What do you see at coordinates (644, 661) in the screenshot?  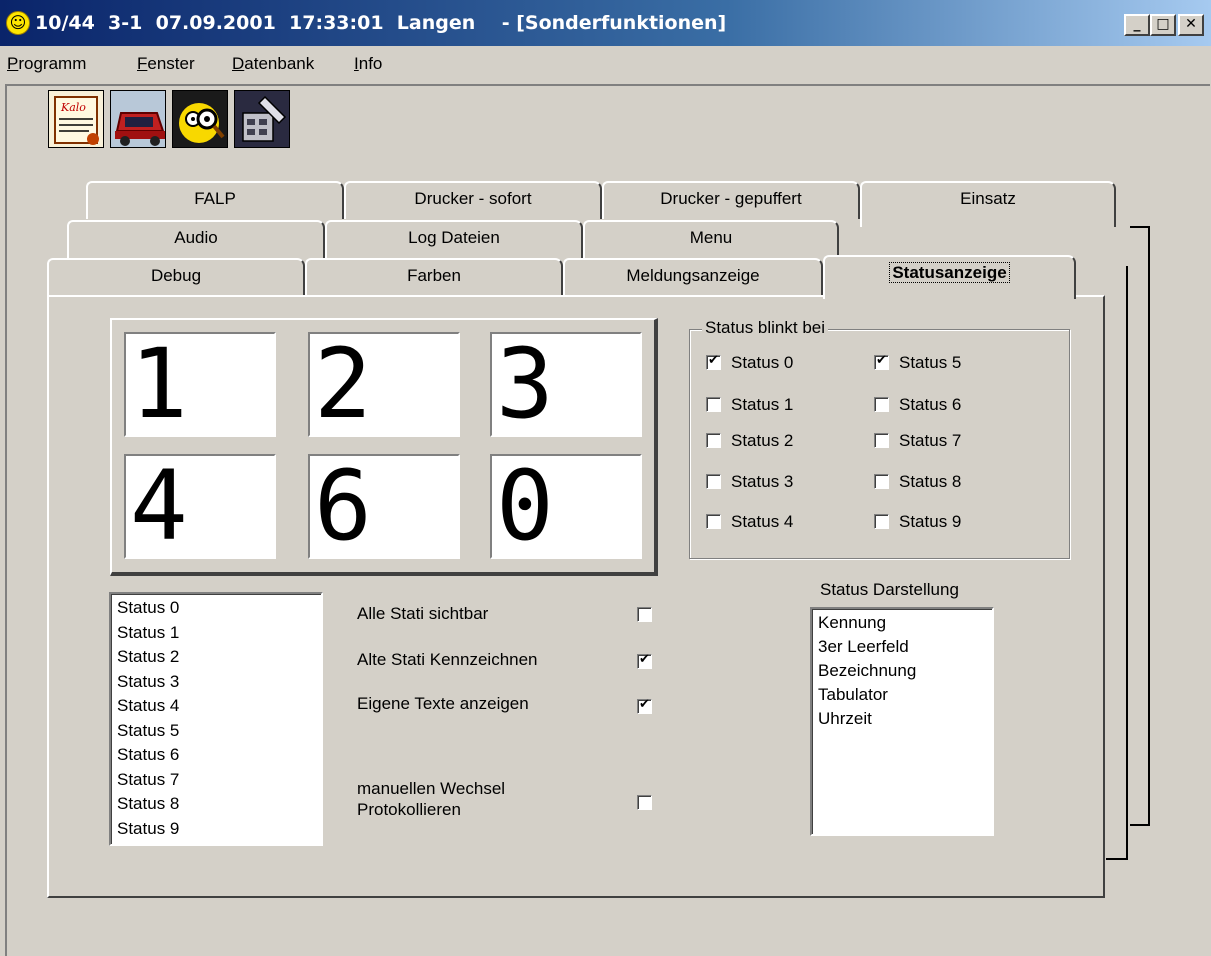 I see `alte-stati-kennzeichnen-checkbox` at bounding box center [644, 661].